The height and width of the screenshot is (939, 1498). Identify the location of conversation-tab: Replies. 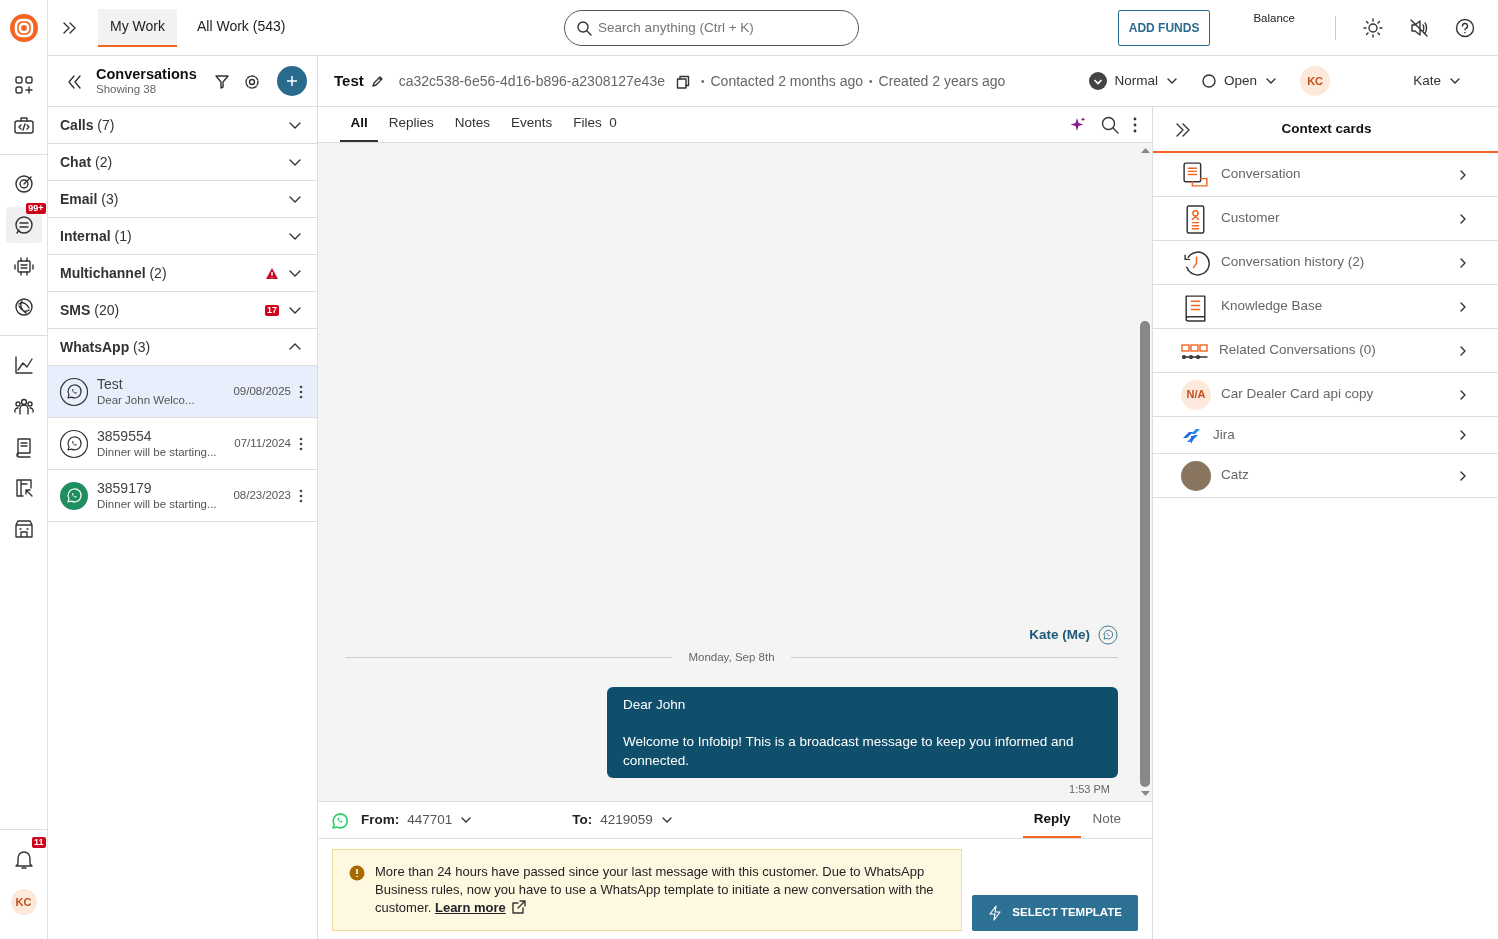
(411, 124).